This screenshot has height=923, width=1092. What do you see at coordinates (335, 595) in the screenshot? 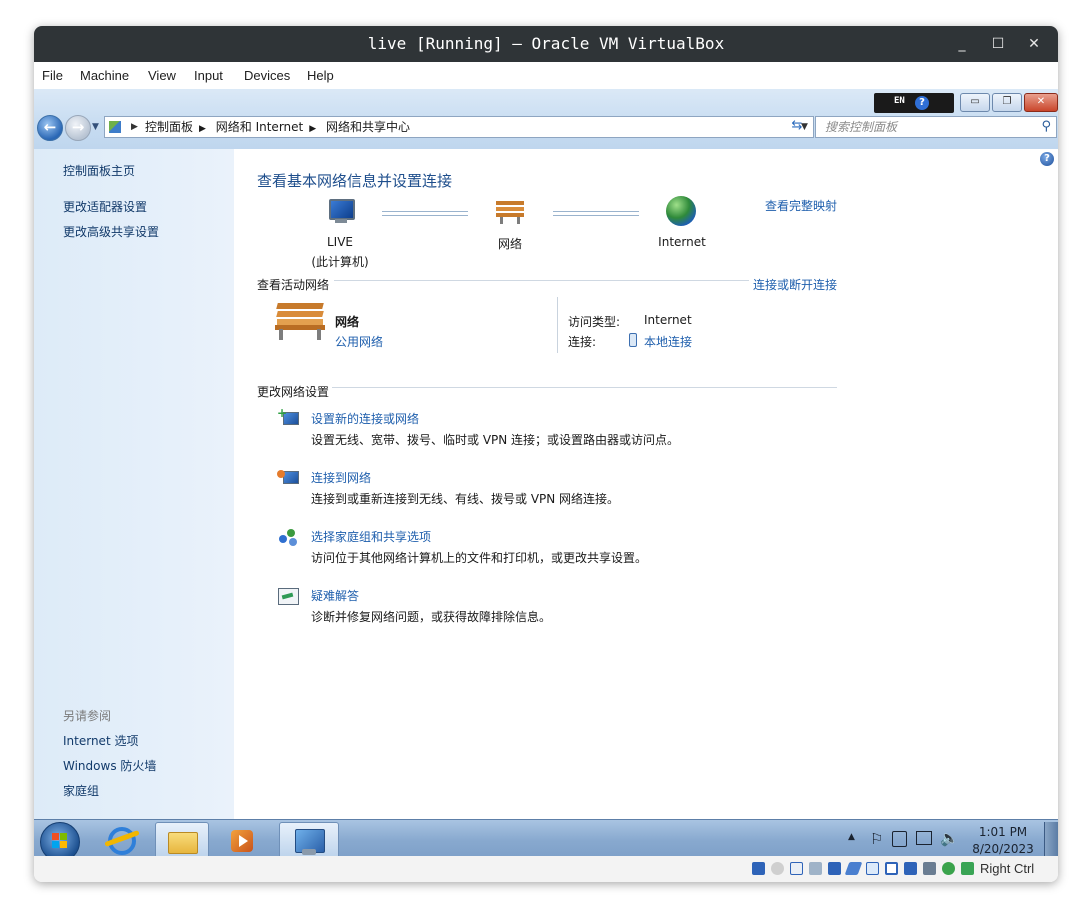
I see `task-troubleshoot-link: 疑难解答` at bounding box center [335, 595].